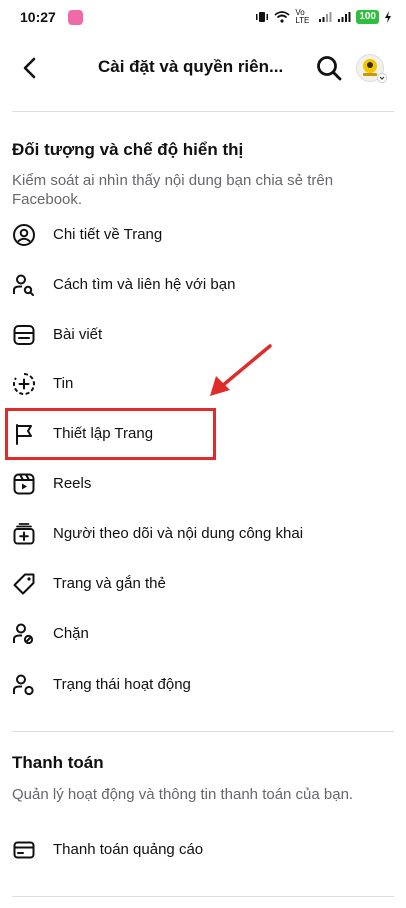  I want to click on person-circle-icon, so click(24, 235).